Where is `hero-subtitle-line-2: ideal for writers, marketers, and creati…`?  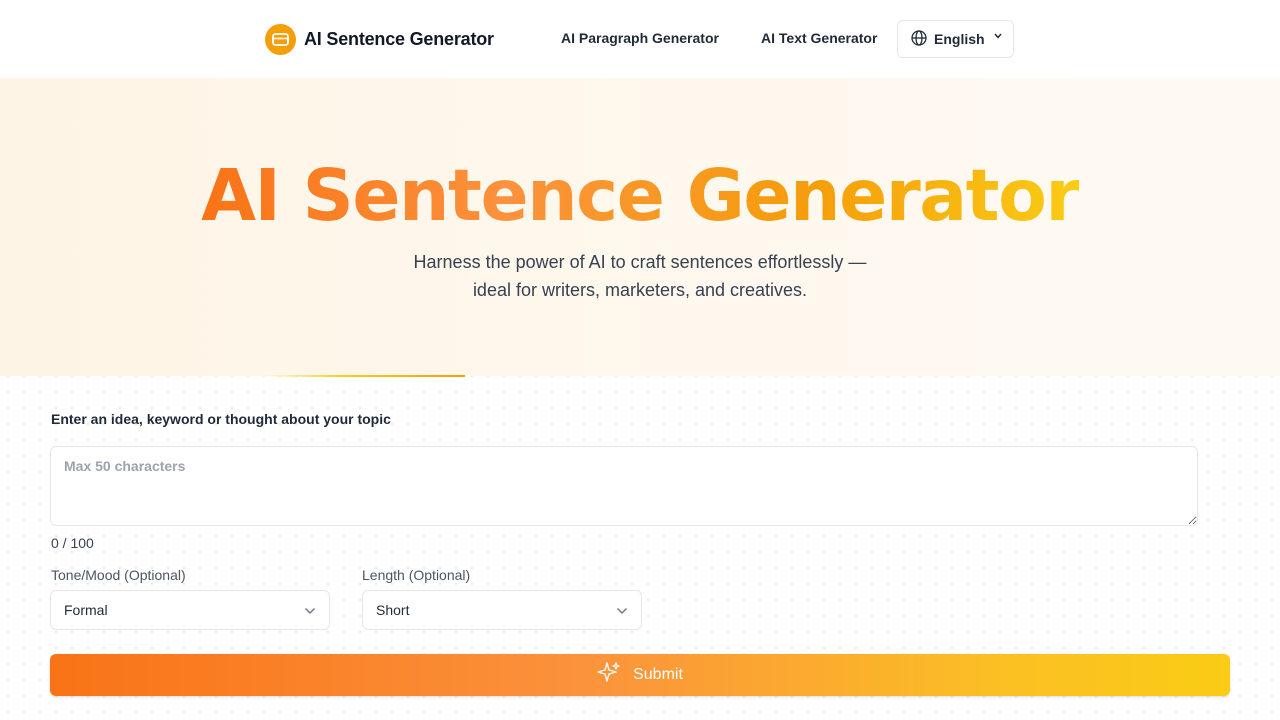 hero-subtitle-line-2: ideal for writers, marketers, and creati… is located at coordinates (640, 290).